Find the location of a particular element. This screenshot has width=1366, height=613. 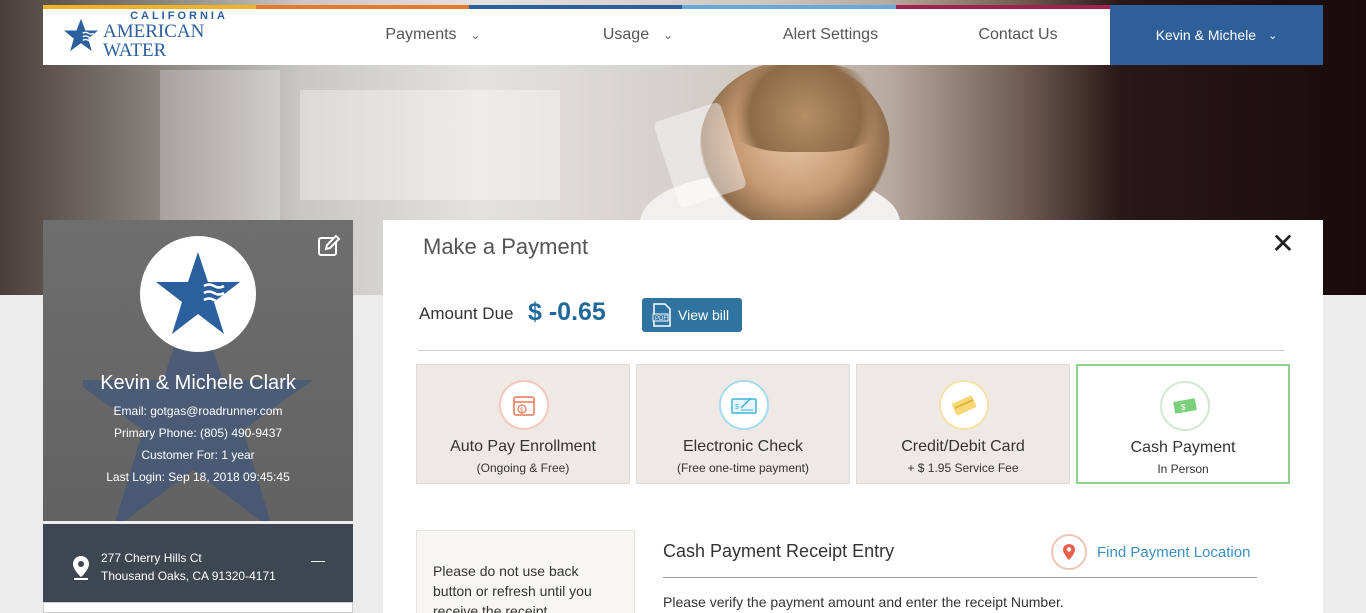

brand-line2: AMERICAN WATER is located at coordinates (153, 40).